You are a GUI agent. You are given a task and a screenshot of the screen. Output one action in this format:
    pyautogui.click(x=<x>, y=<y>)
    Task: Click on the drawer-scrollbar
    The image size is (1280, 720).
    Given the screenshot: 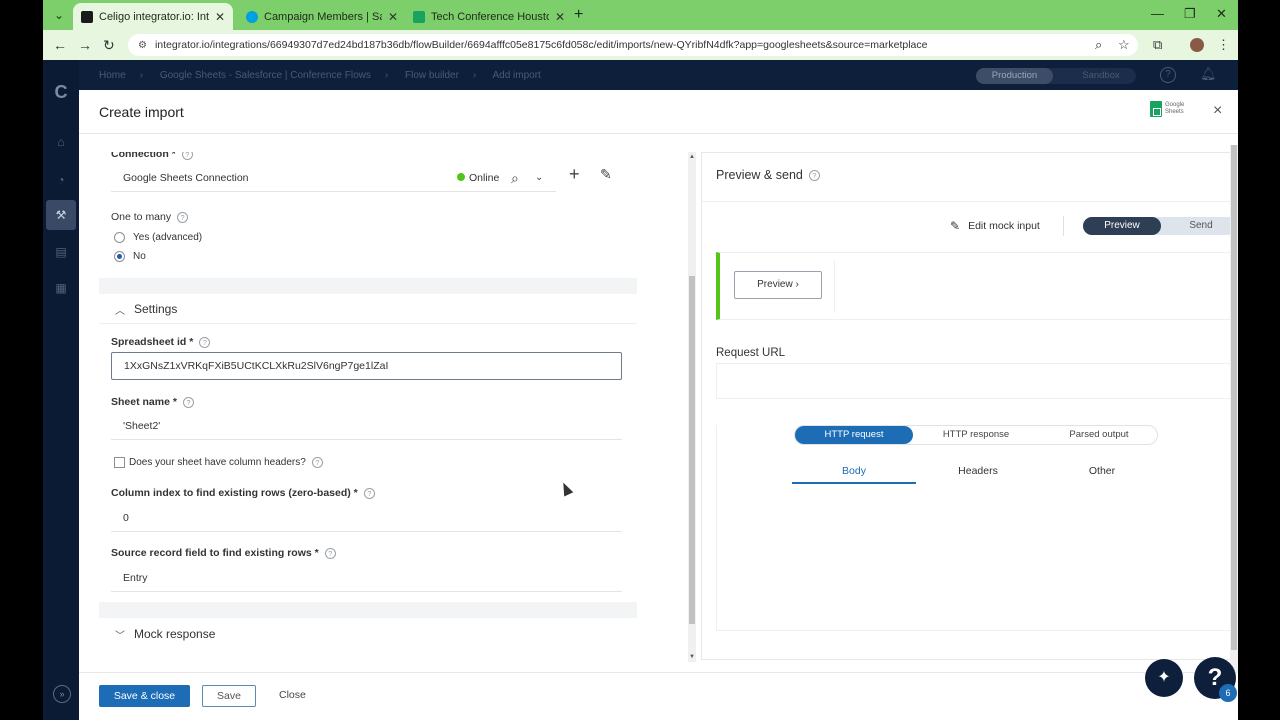 What is the action you would take?
    pyautogui.click(x=1234, y=408)
    